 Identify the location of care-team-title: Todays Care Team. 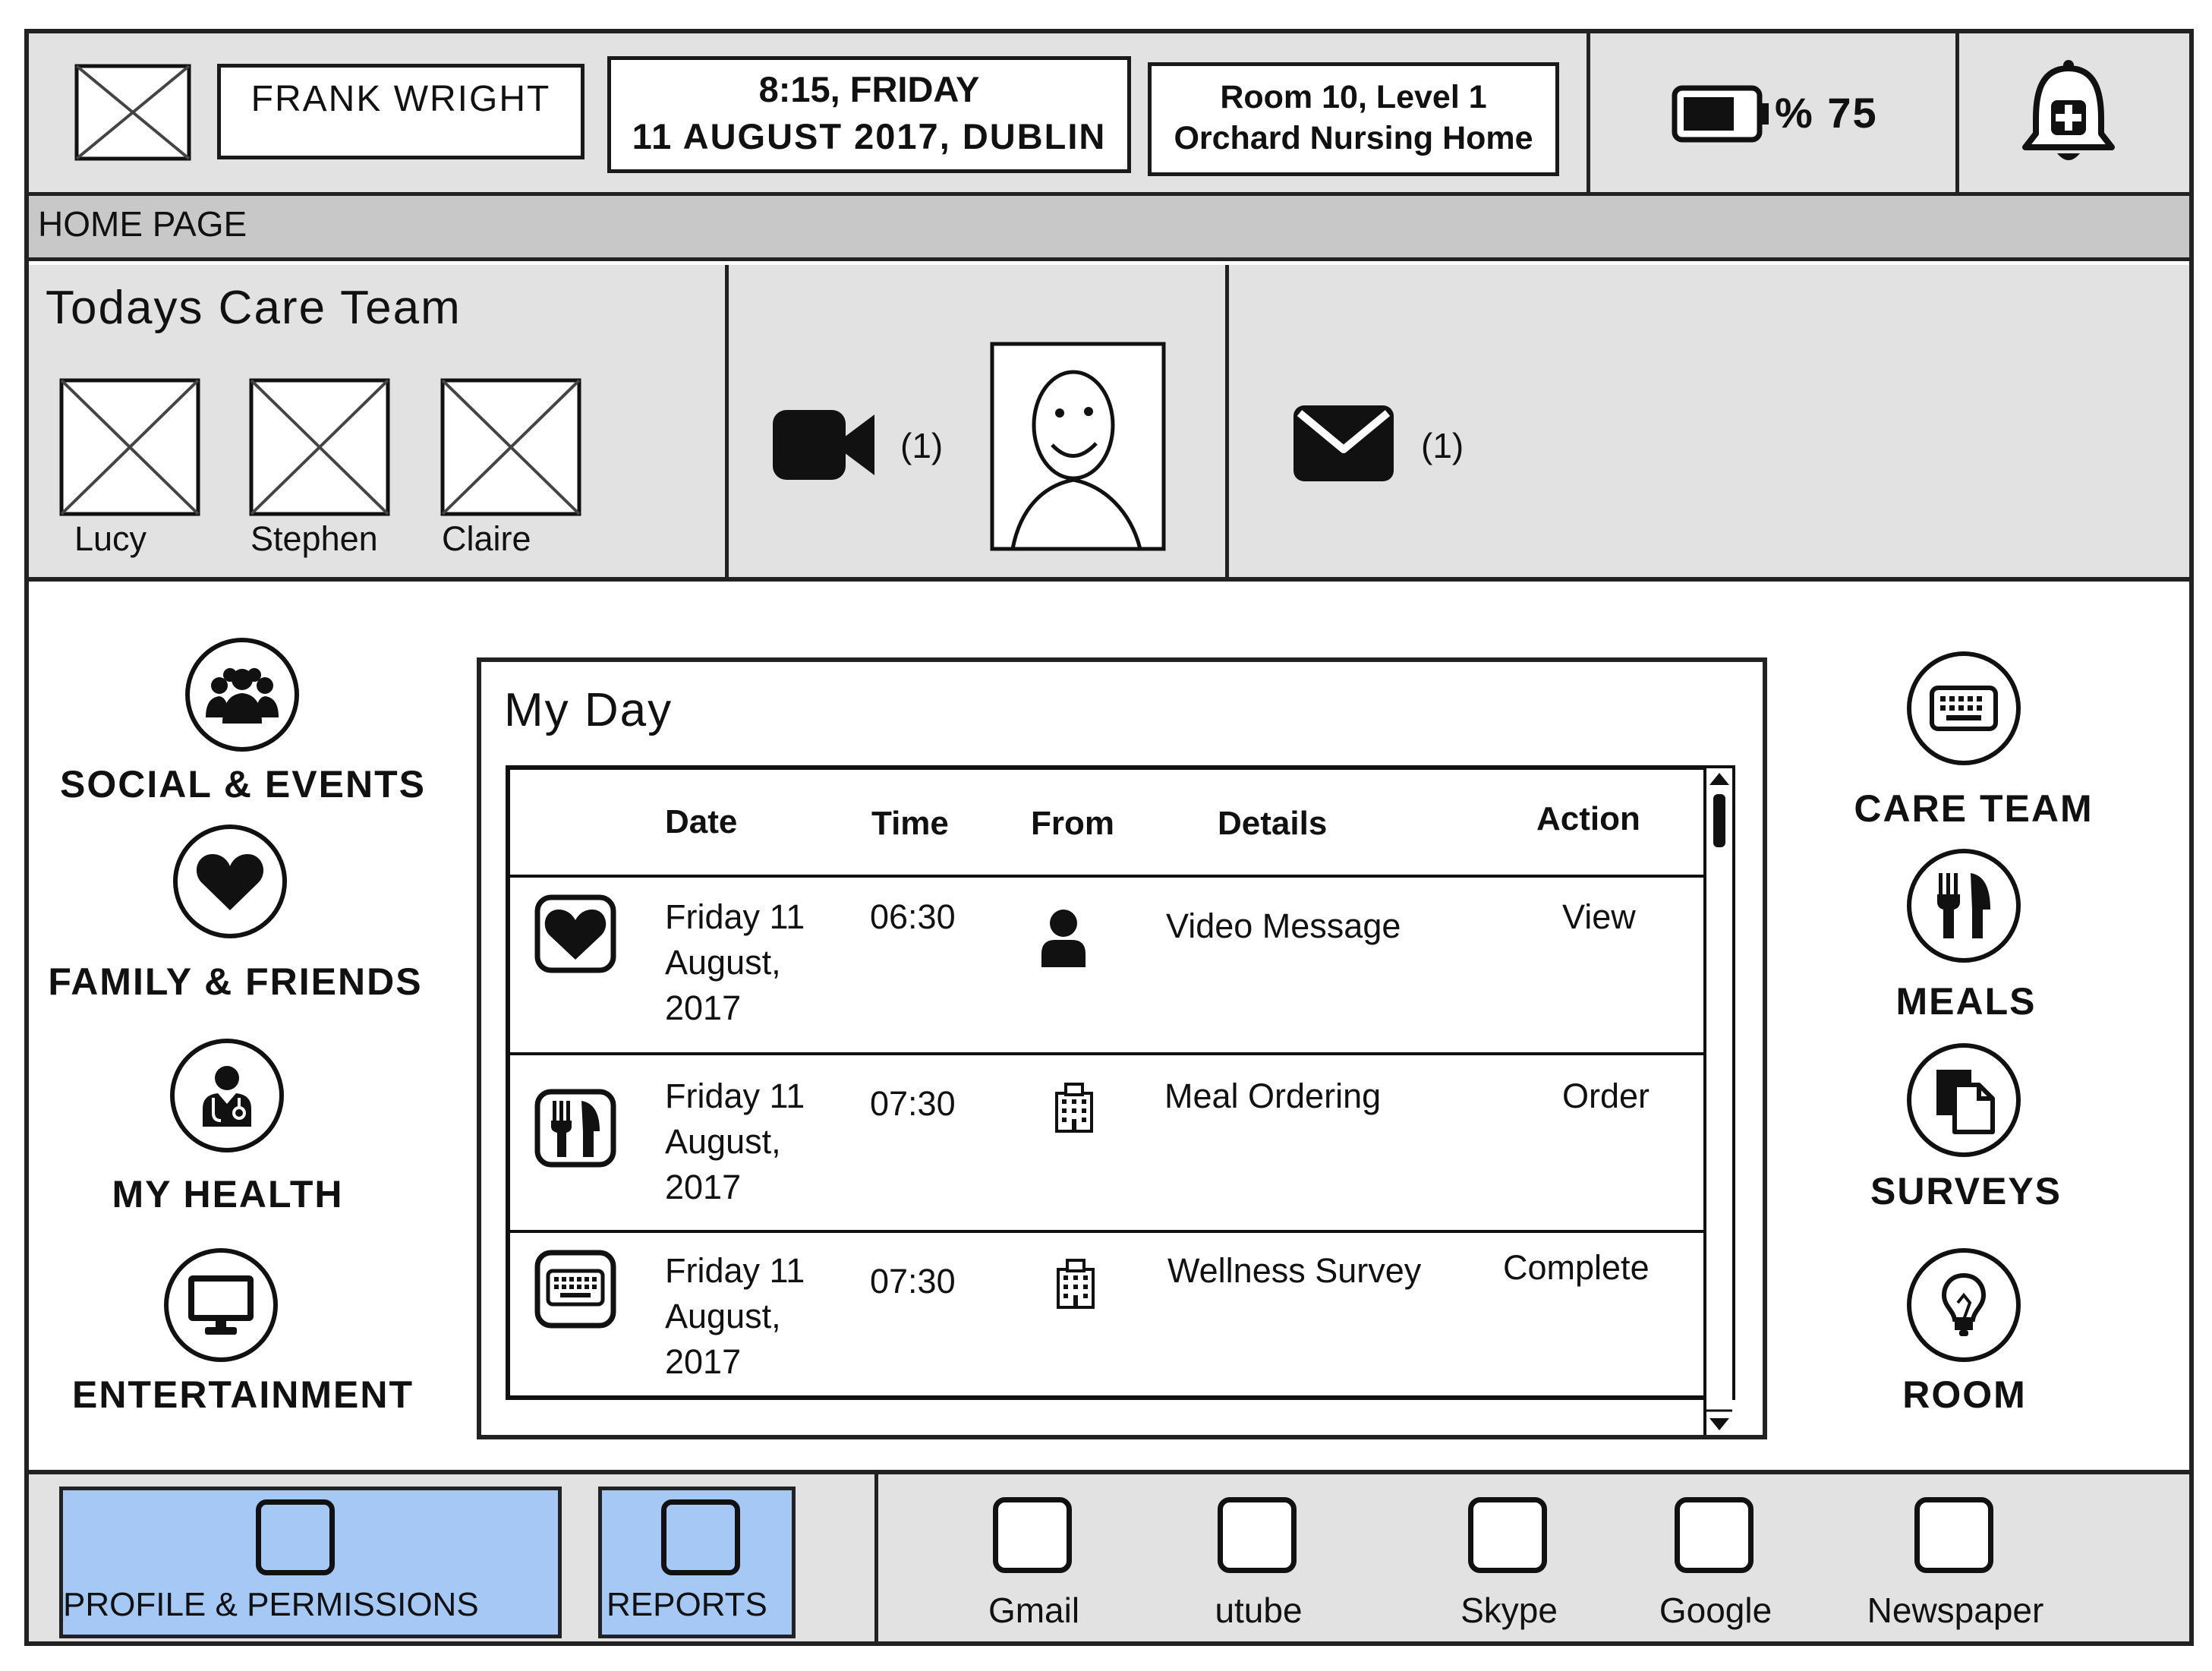
(254, 308).